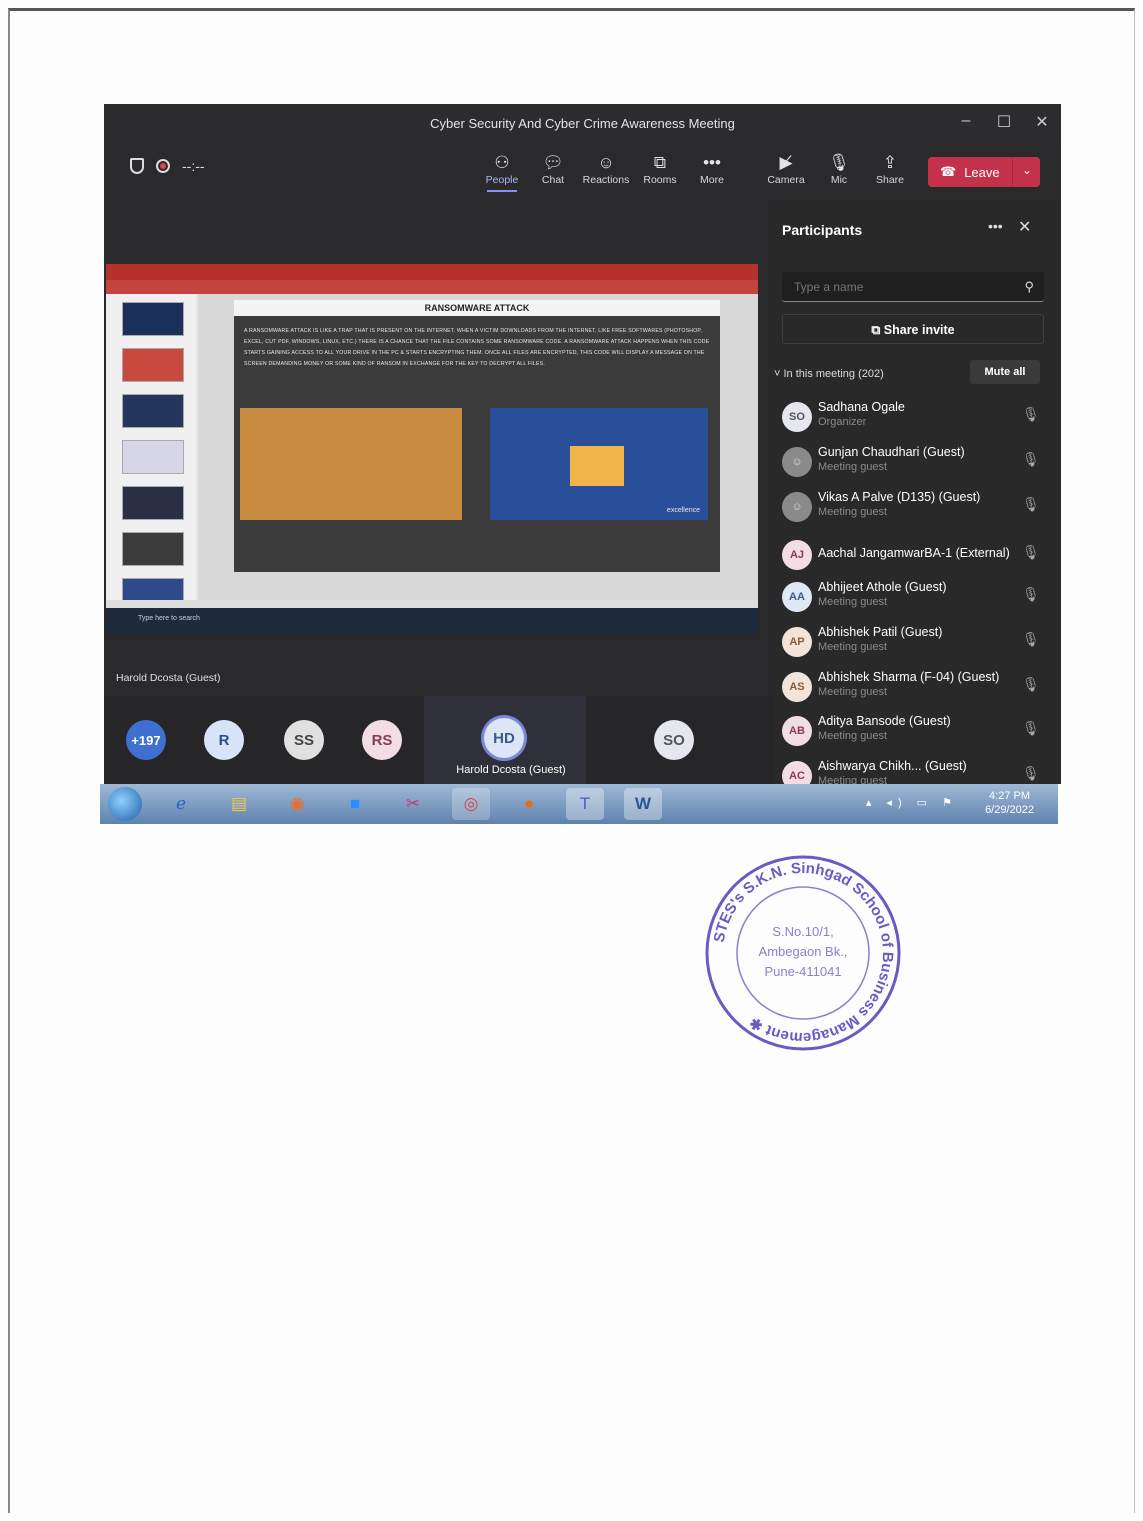  Describe the element at coordinates (224, 740) in the screenshot. I see `avatar: R` at that location.